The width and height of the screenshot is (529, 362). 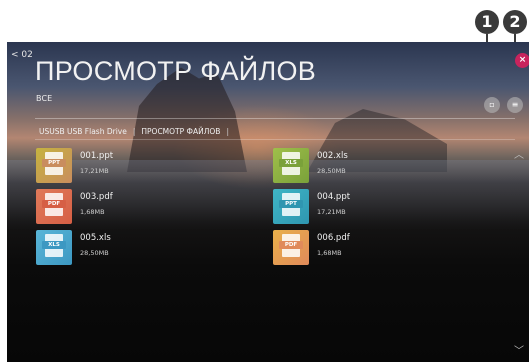 I want to click on callout-badge-2: 2, so click(x=515, y=22).